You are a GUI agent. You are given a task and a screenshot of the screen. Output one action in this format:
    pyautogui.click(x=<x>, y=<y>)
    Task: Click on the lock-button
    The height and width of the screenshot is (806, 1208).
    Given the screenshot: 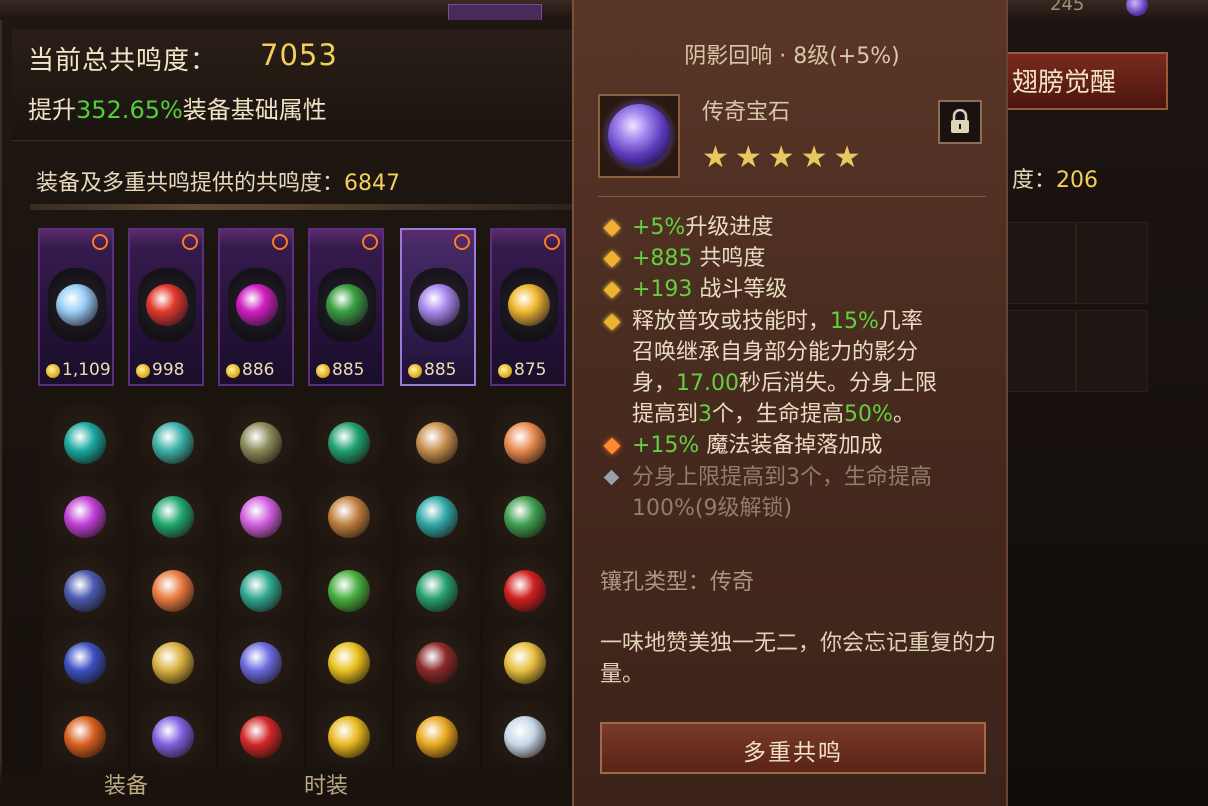 What is the action you would take?
    pyautogui.click(x=960, y=122)
    